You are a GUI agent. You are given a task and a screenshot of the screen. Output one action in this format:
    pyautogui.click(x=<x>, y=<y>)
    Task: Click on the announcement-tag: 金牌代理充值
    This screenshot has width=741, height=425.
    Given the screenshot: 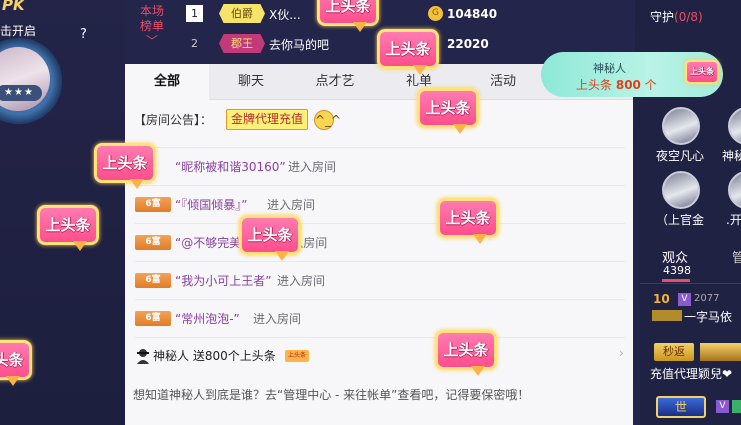 What is the action you would take?
    pyautogui.click(x=267, y=119)
    